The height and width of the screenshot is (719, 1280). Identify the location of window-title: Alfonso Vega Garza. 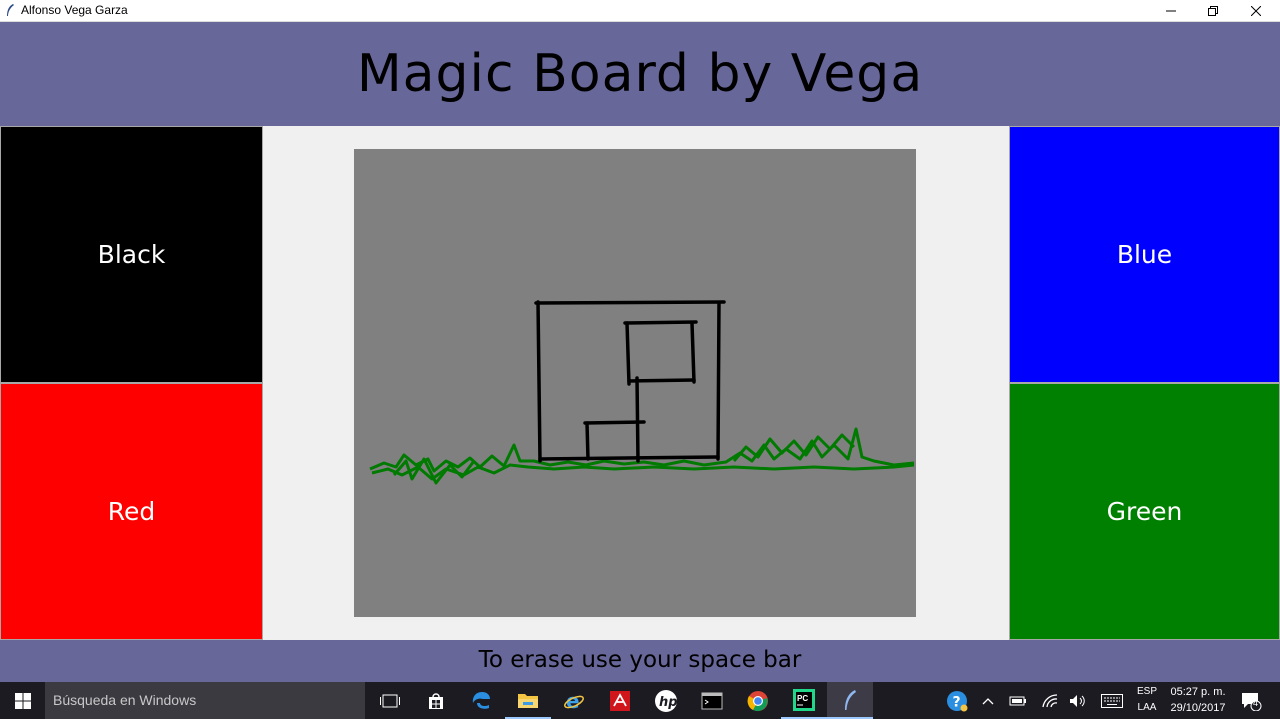
(74, 10).